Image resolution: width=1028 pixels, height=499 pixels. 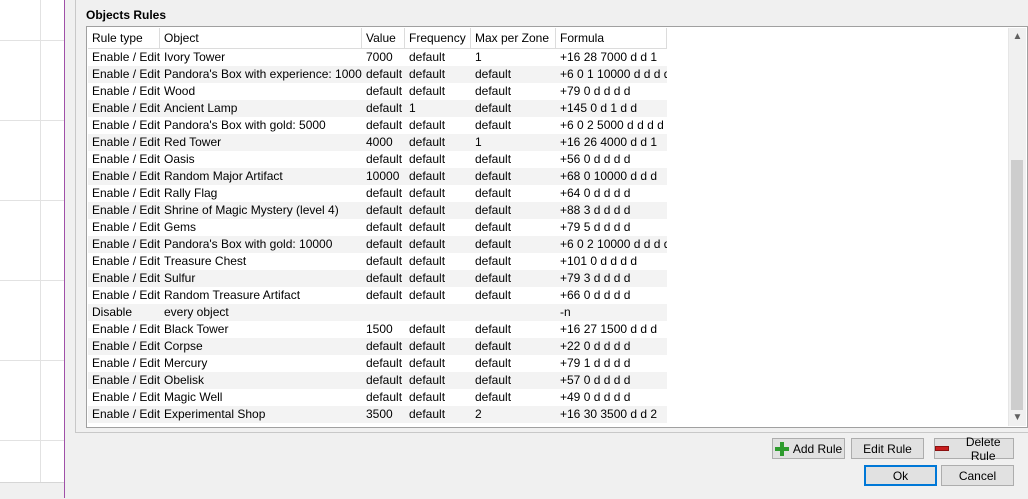 I want to click on value-cell: 4000, so click(x=383, y=142).